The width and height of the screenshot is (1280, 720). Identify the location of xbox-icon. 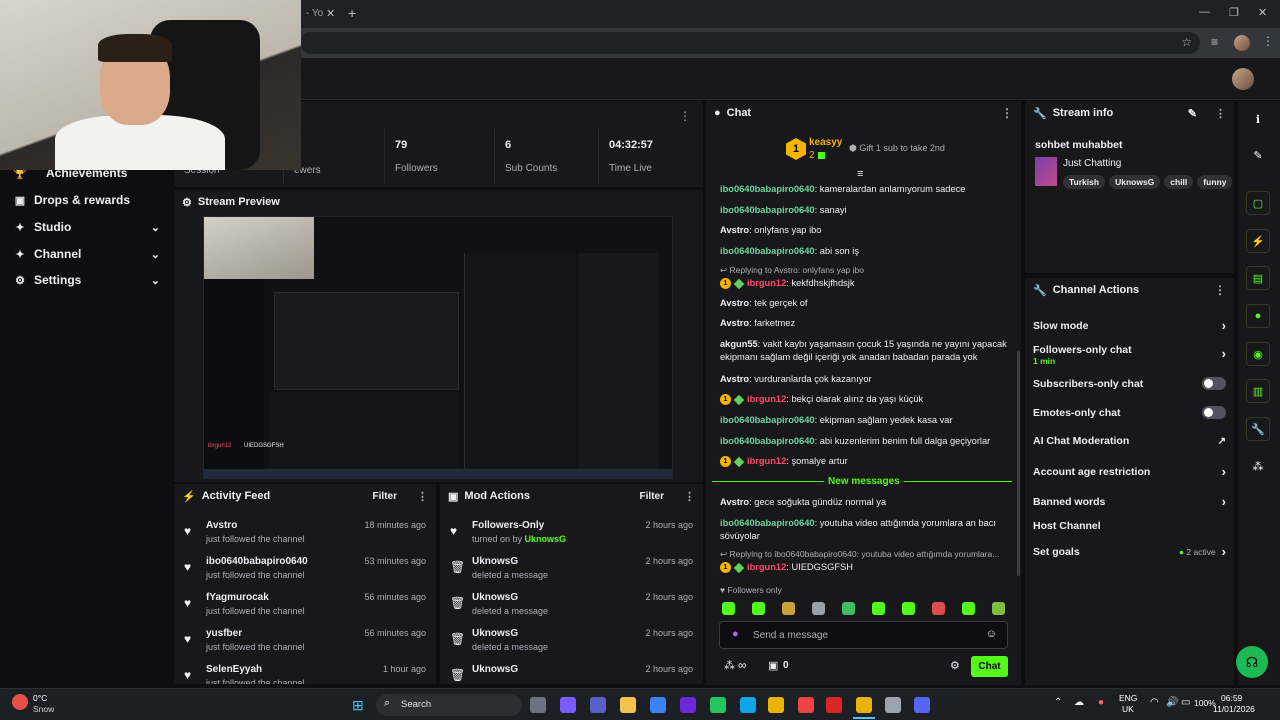
(718, 705).